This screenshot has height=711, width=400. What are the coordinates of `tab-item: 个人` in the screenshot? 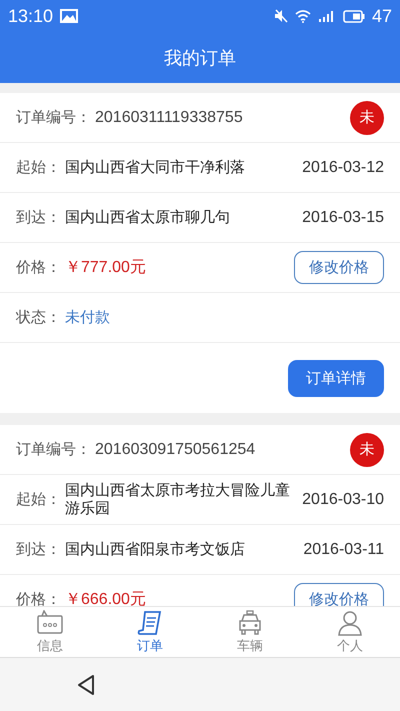 It's located at (350, 632).